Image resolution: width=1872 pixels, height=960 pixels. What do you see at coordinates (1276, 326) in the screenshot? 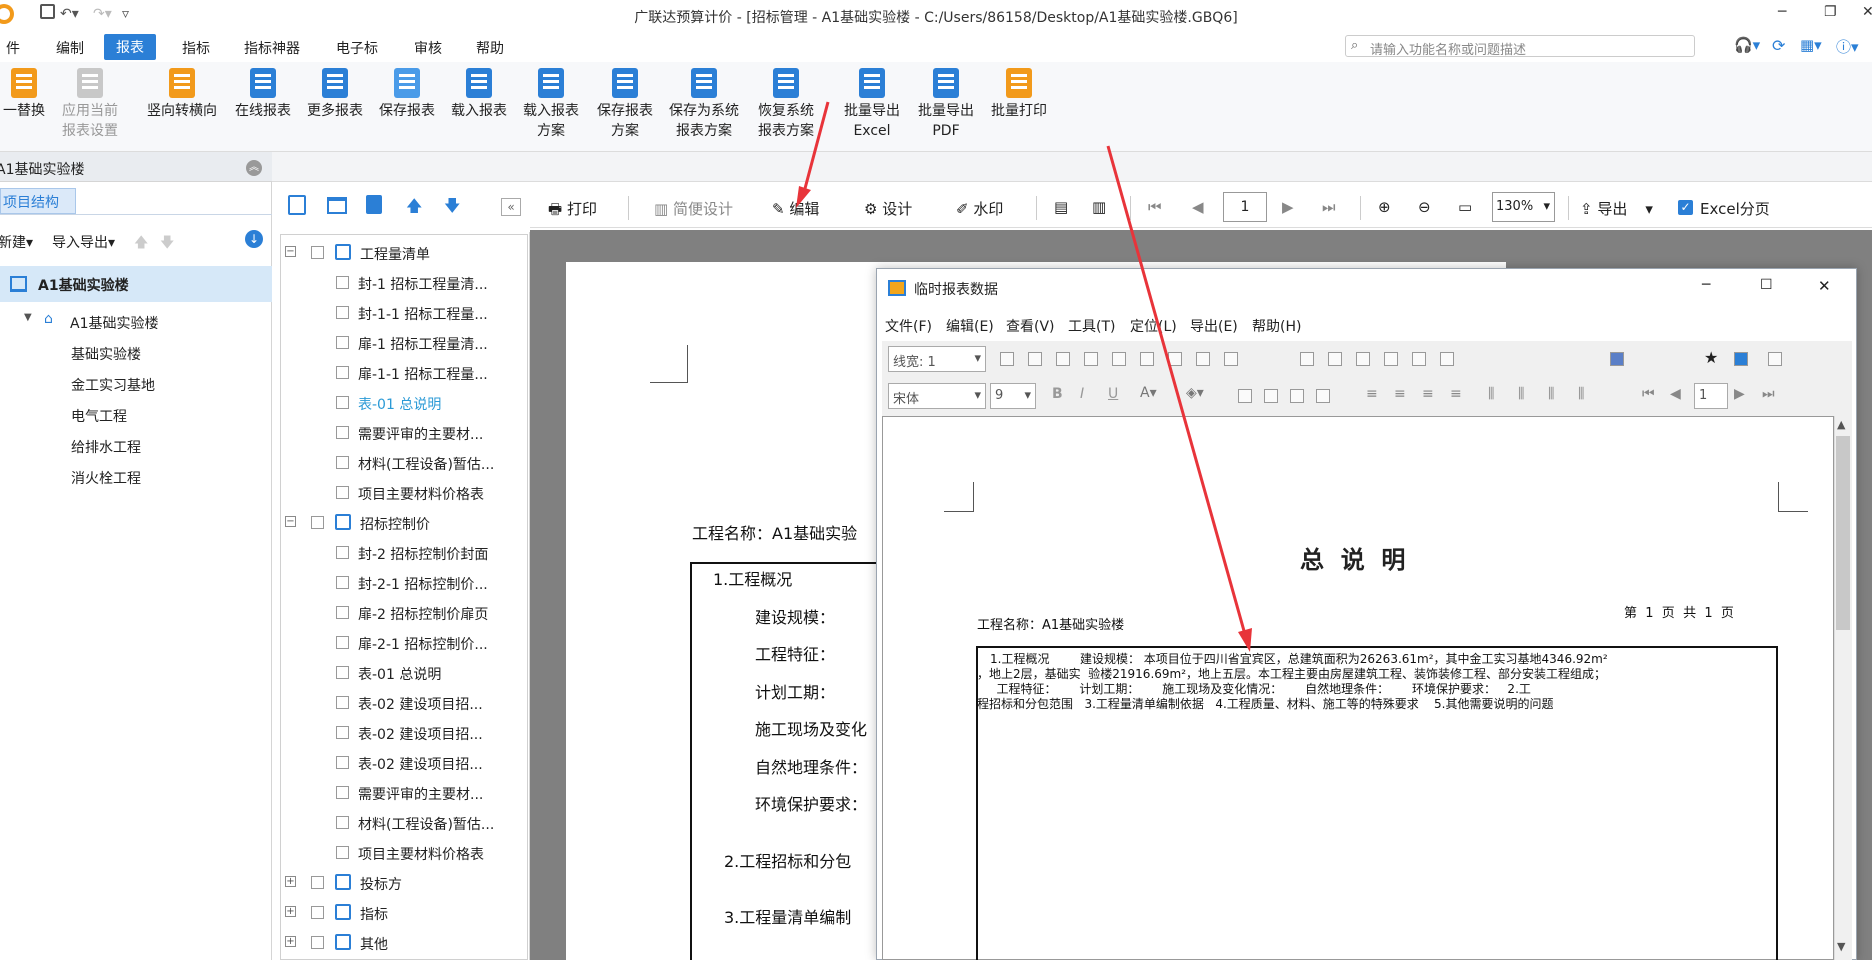
I see `dialog-menu-help: 帮助(H)` at bounding box center [1276, 326].